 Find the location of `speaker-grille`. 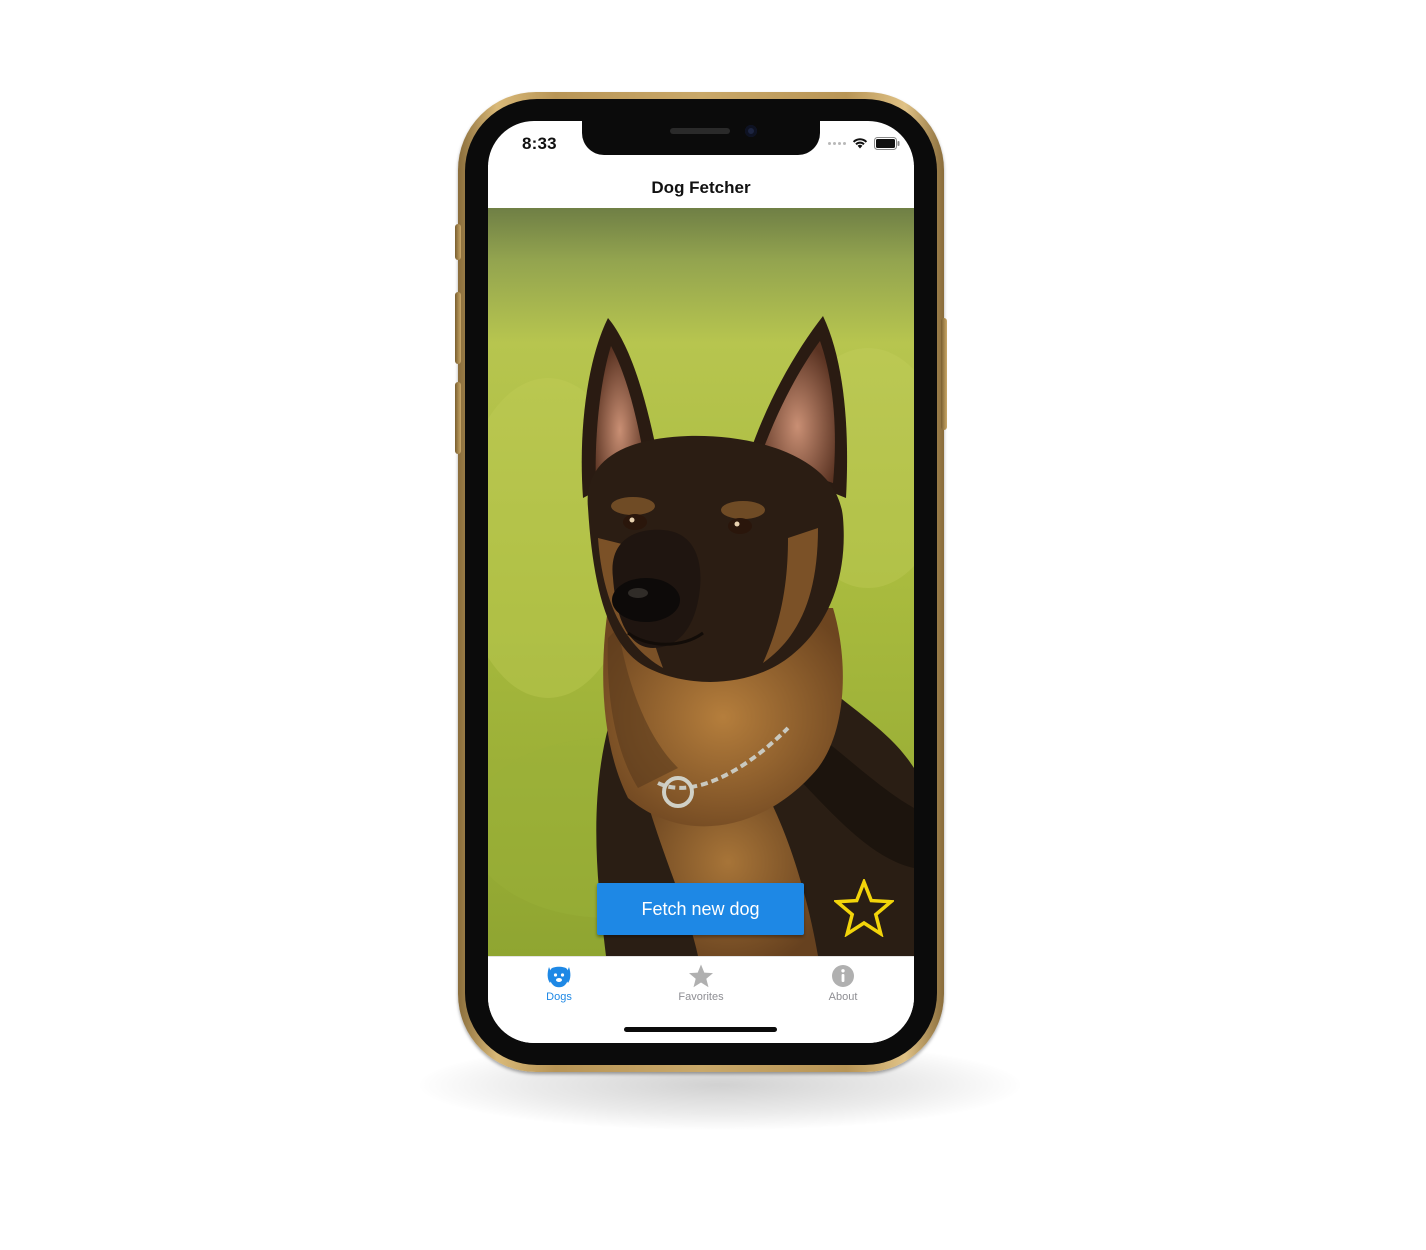

speaker-grille is located at coordinates (700, 131).